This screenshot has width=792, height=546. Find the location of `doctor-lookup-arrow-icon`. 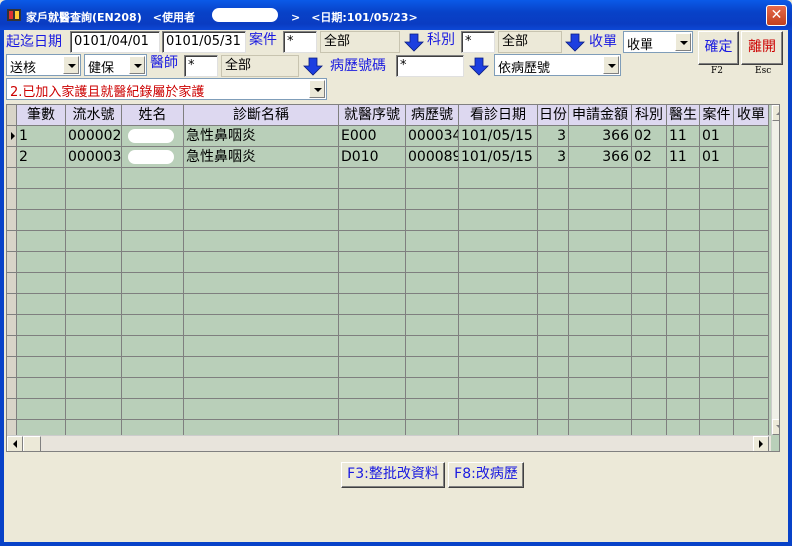

doctor-lookup-arrow-icon is located at coordinates (313, 66).